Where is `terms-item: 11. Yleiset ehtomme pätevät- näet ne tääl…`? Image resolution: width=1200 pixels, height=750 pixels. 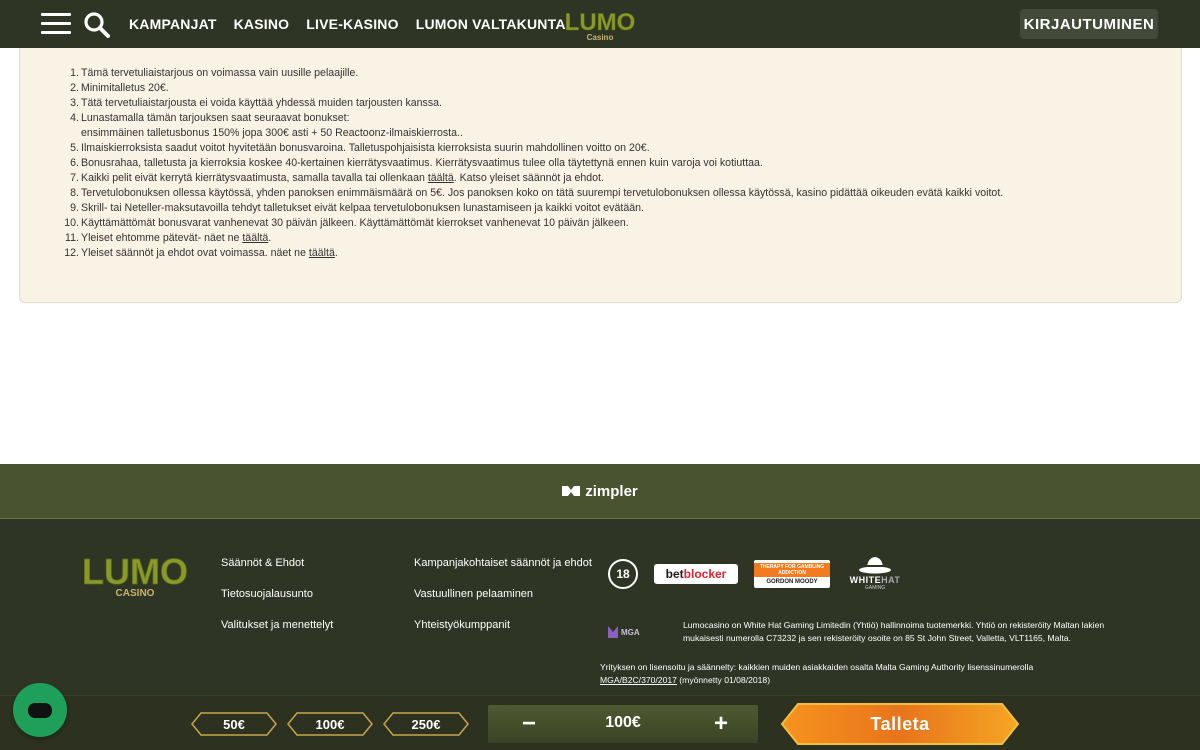 terms-item: 11. Yleiset ehtomme pätevät- näet ne tääl… is located at coordinates (532, 238).